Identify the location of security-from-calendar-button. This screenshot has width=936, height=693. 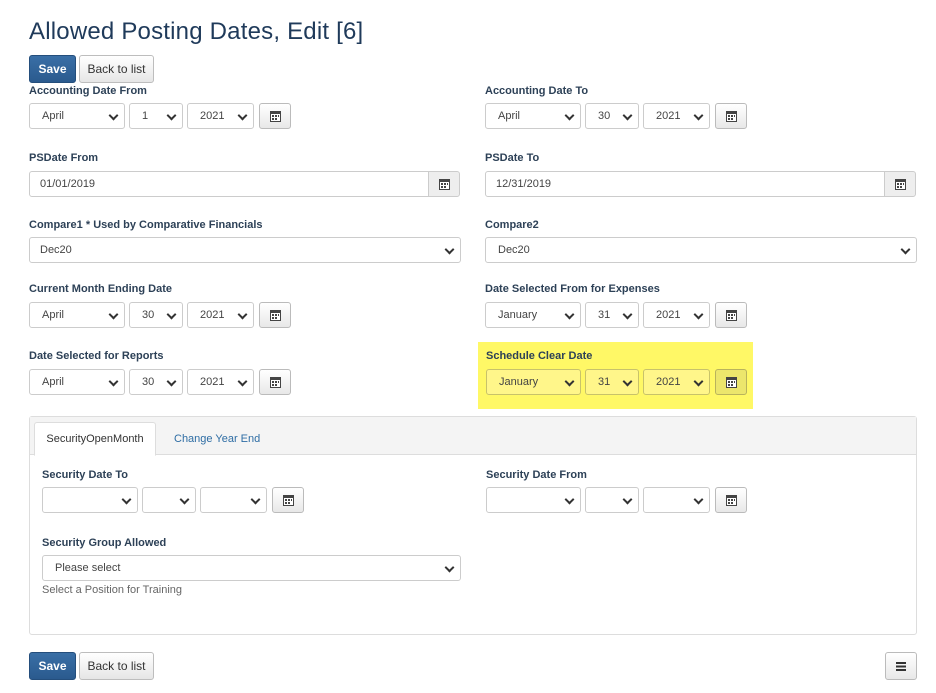
(731, 500).